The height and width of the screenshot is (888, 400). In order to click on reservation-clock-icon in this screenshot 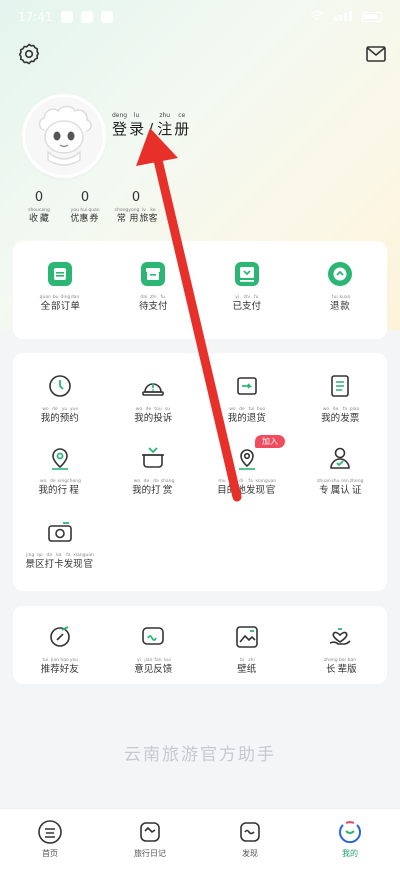, I will do `click(60, 386)`.